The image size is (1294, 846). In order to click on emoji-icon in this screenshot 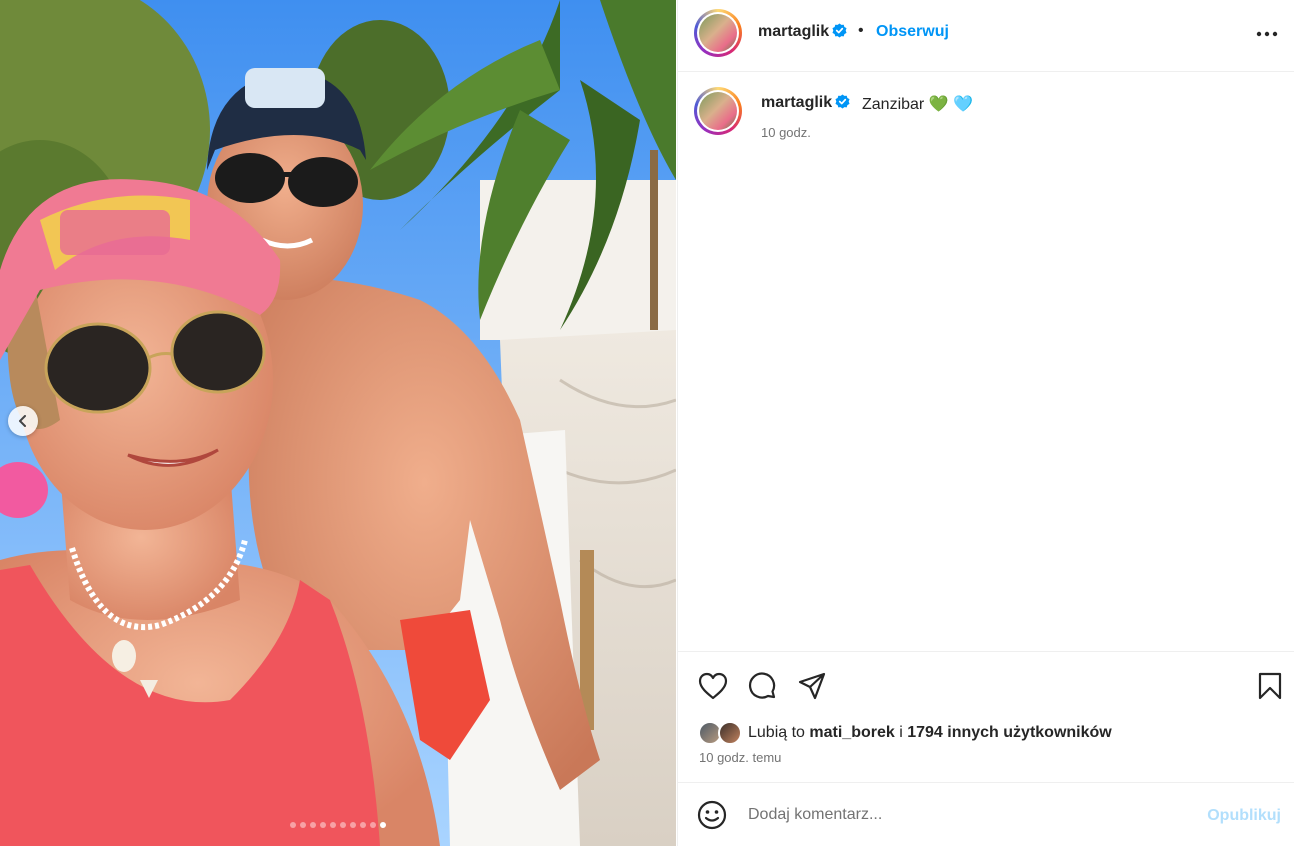, I will do `click(712, 815)`.